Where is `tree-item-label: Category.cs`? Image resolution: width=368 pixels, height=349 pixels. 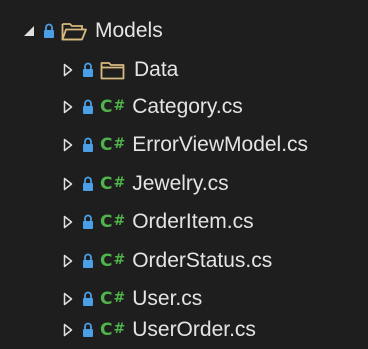 tree-item-label: Category.cs is located at coordinates (187, 106).